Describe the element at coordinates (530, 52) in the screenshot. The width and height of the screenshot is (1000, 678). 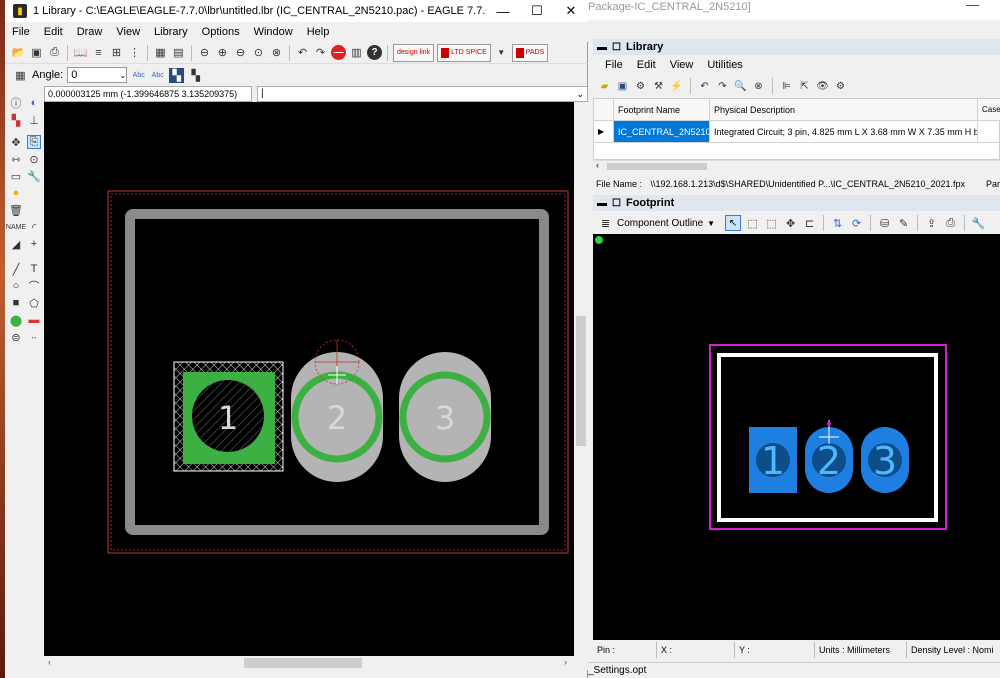
I see `pads-button: PADS` at that location.